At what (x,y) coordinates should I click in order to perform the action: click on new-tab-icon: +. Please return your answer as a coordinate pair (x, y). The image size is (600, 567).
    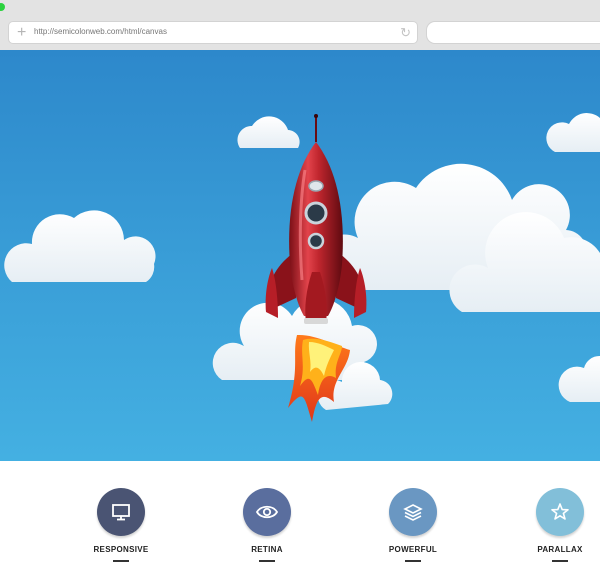
    Looking at the image, I should click on (21, 32).